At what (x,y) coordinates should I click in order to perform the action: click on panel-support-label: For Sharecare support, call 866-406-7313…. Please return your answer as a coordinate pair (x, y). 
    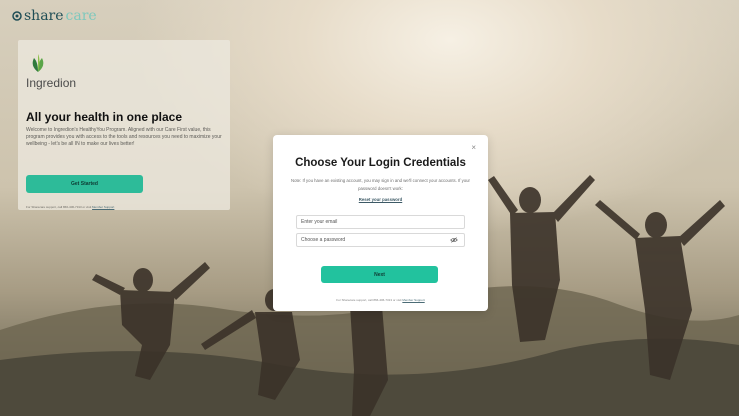
    Looking at the image, I should click on (59, 207).